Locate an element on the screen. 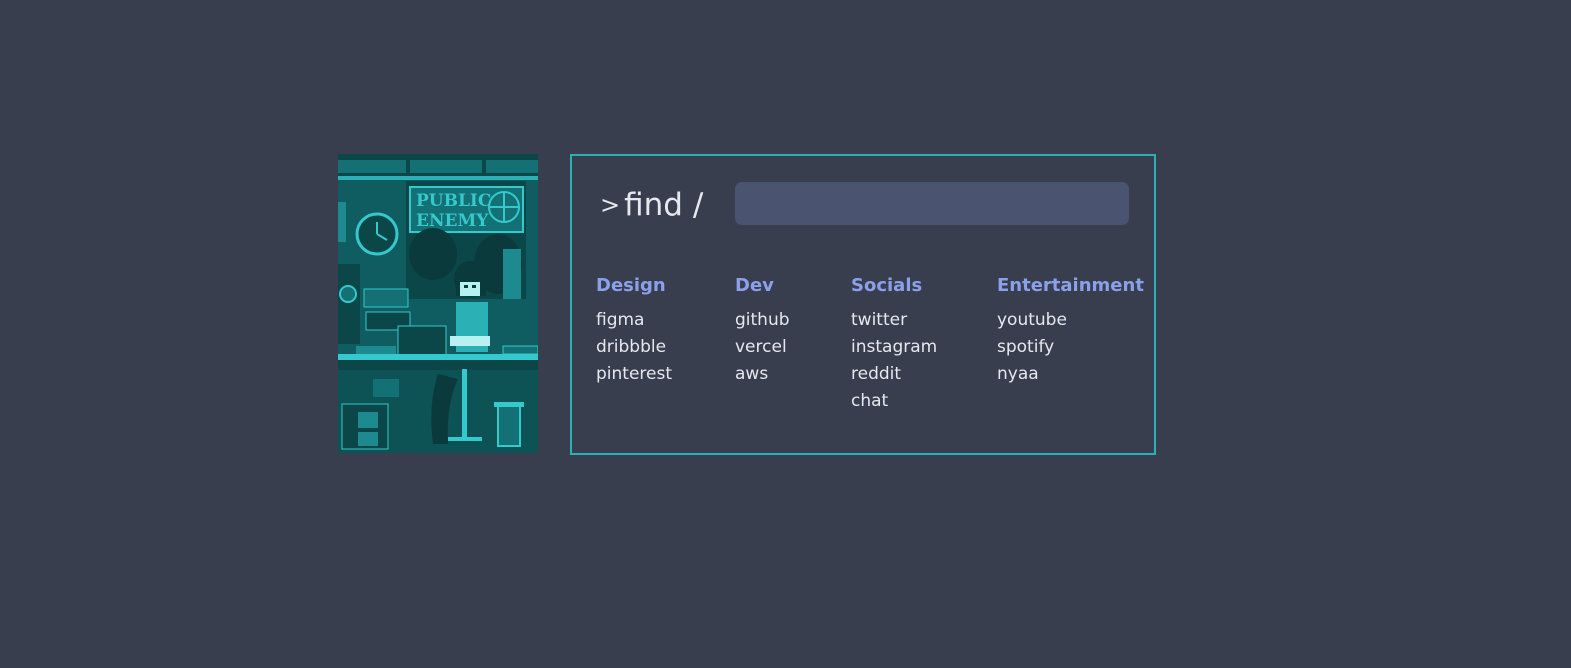  column-title-design: Design is located at coordinates (631, 285).